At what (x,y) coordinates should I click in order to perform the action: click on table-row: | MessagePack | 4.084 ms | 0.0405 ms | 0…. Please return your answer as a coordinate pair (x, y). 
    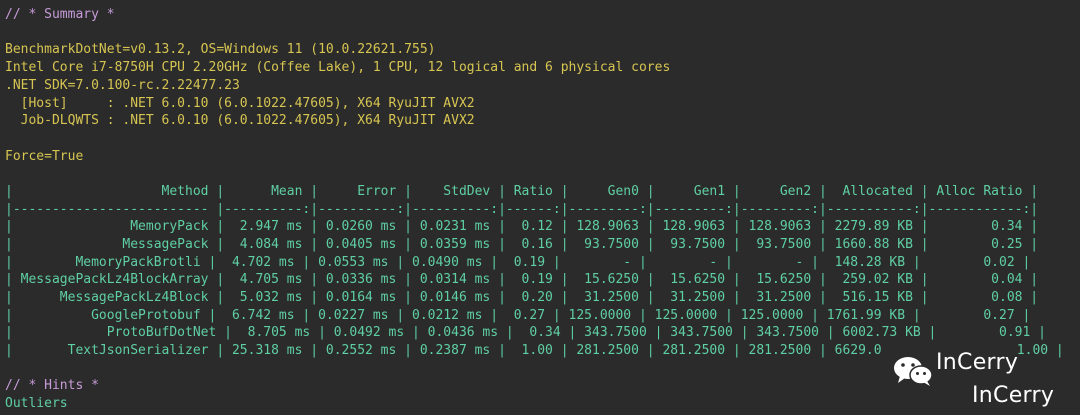
    Looking at the image, I should click on (522, 244).